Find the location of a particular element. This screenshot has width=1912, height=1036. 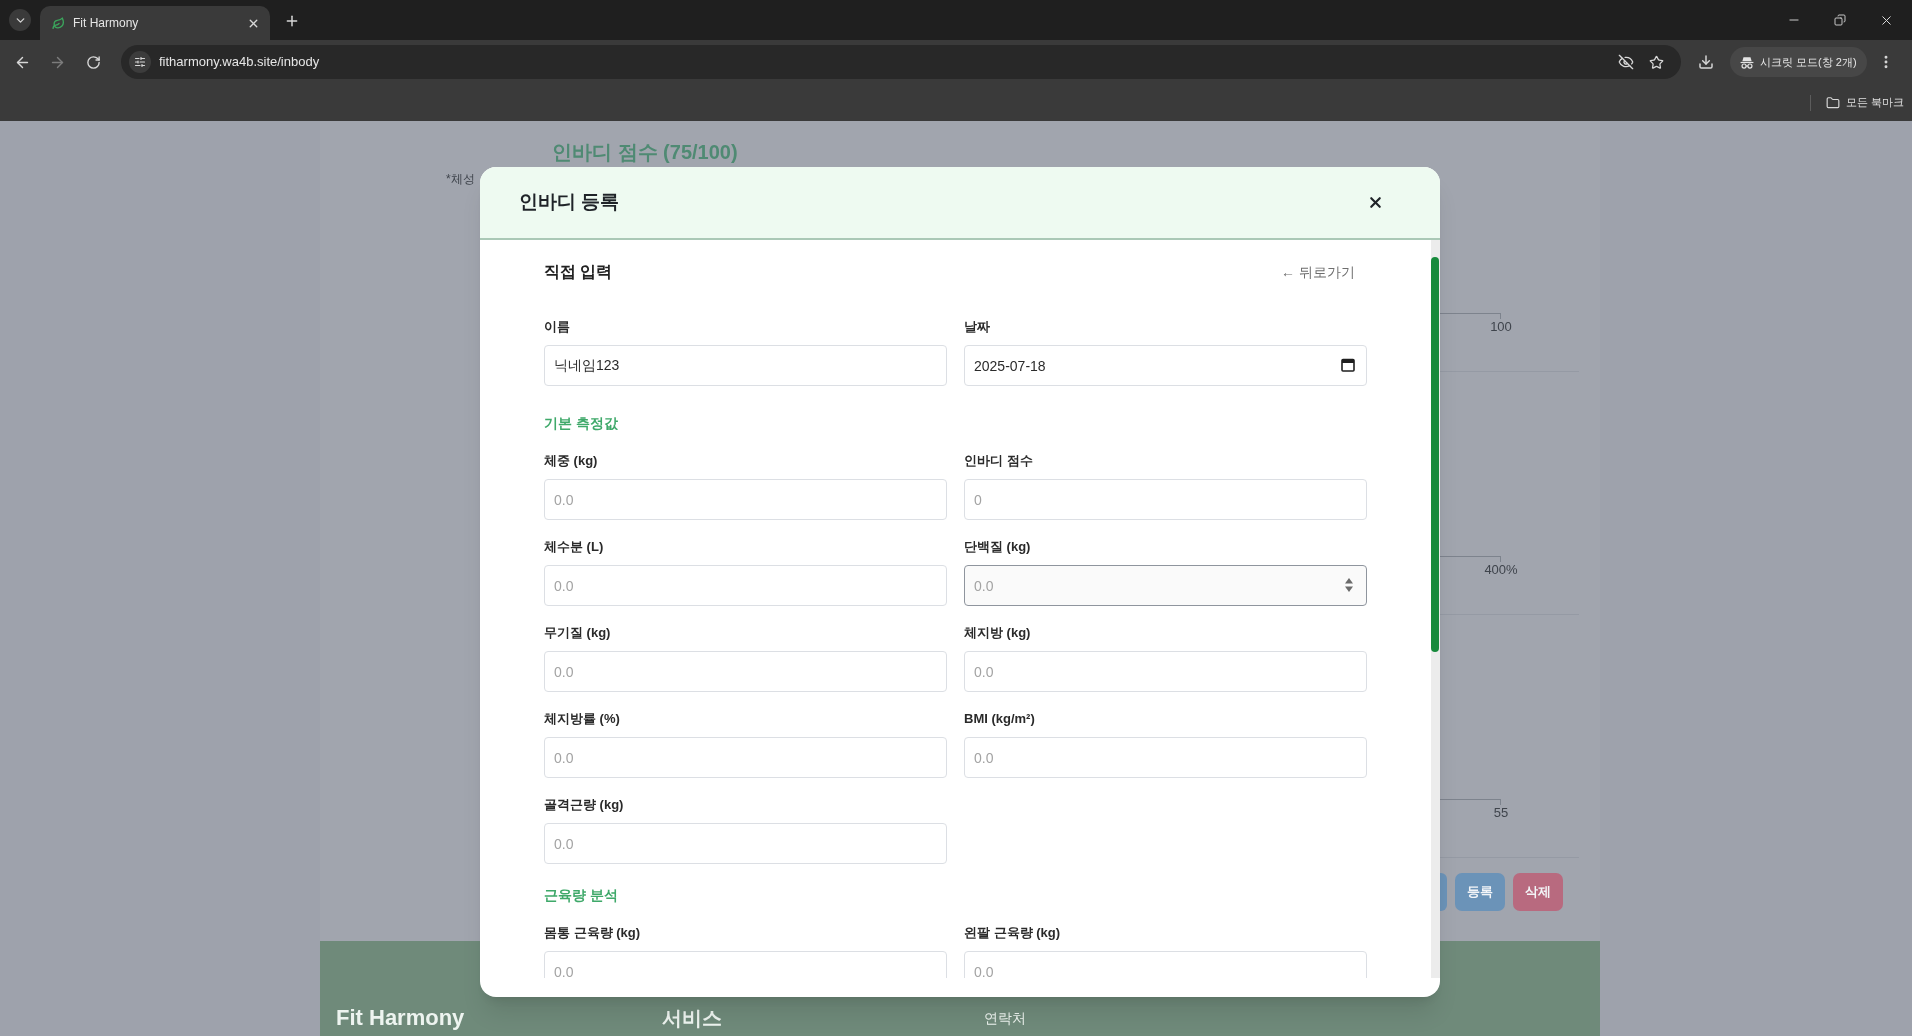

plus-icon is located at coordinates (292, 21).